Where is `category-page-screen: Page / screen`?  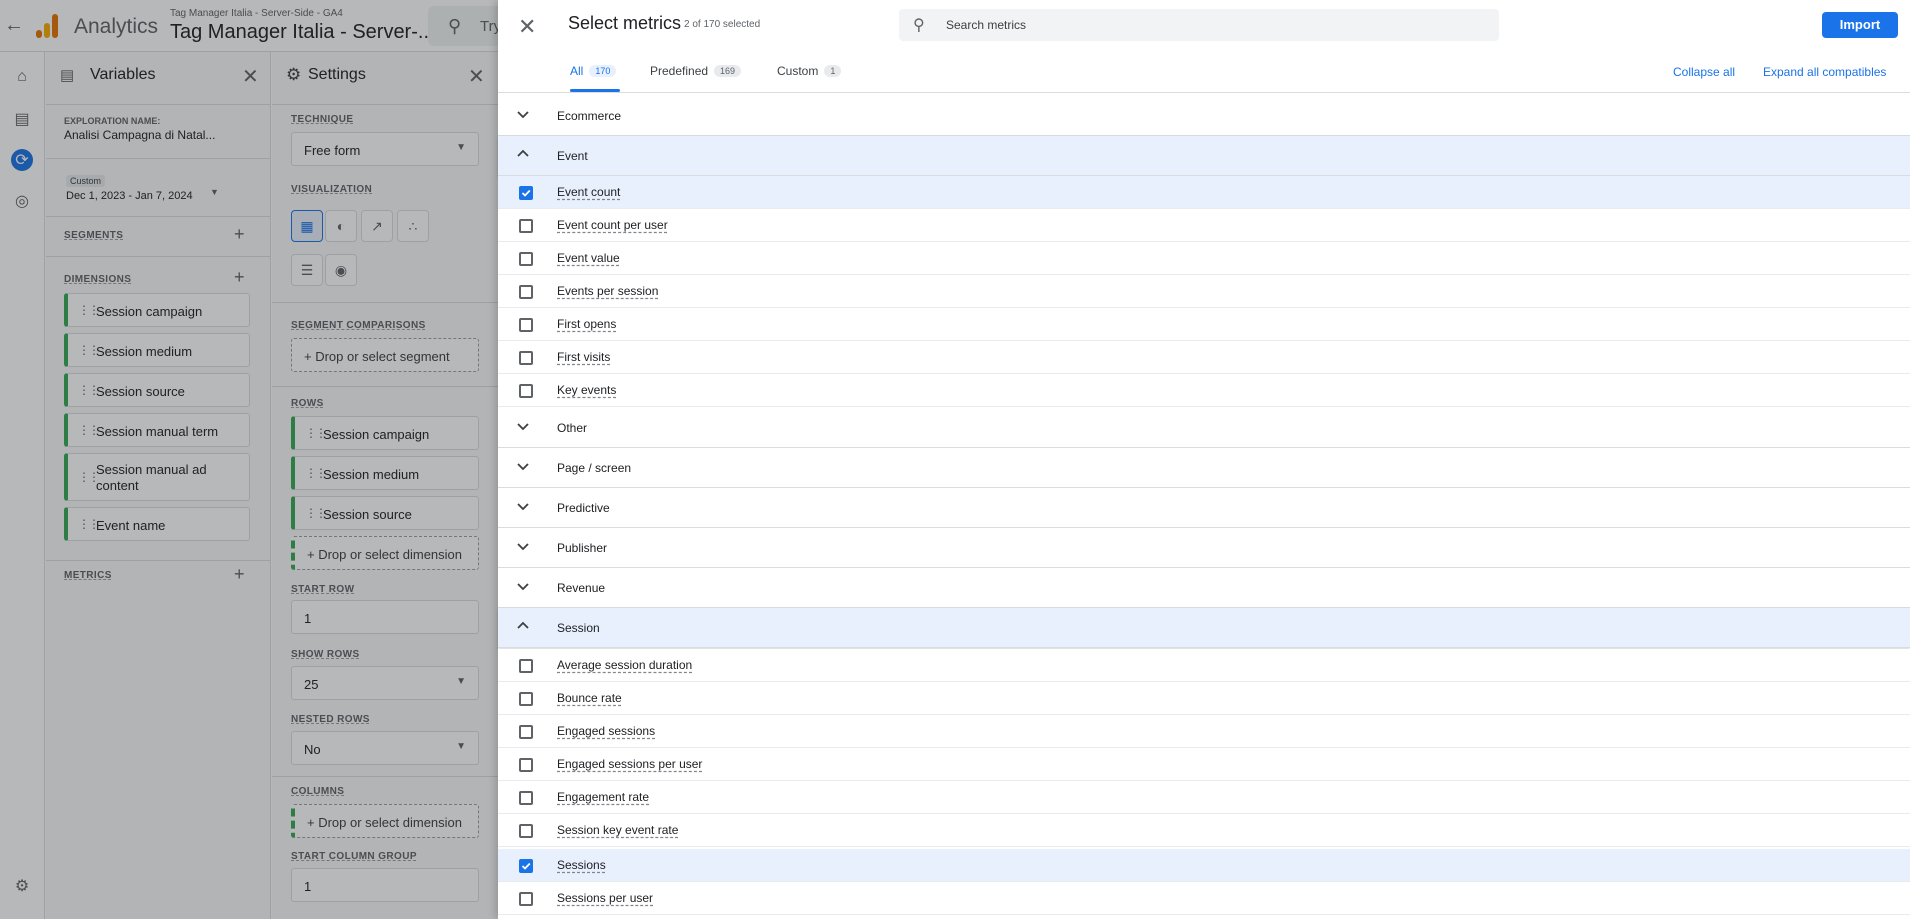
category-page-screen: Page / screen is located at coordinates (1204, 468).